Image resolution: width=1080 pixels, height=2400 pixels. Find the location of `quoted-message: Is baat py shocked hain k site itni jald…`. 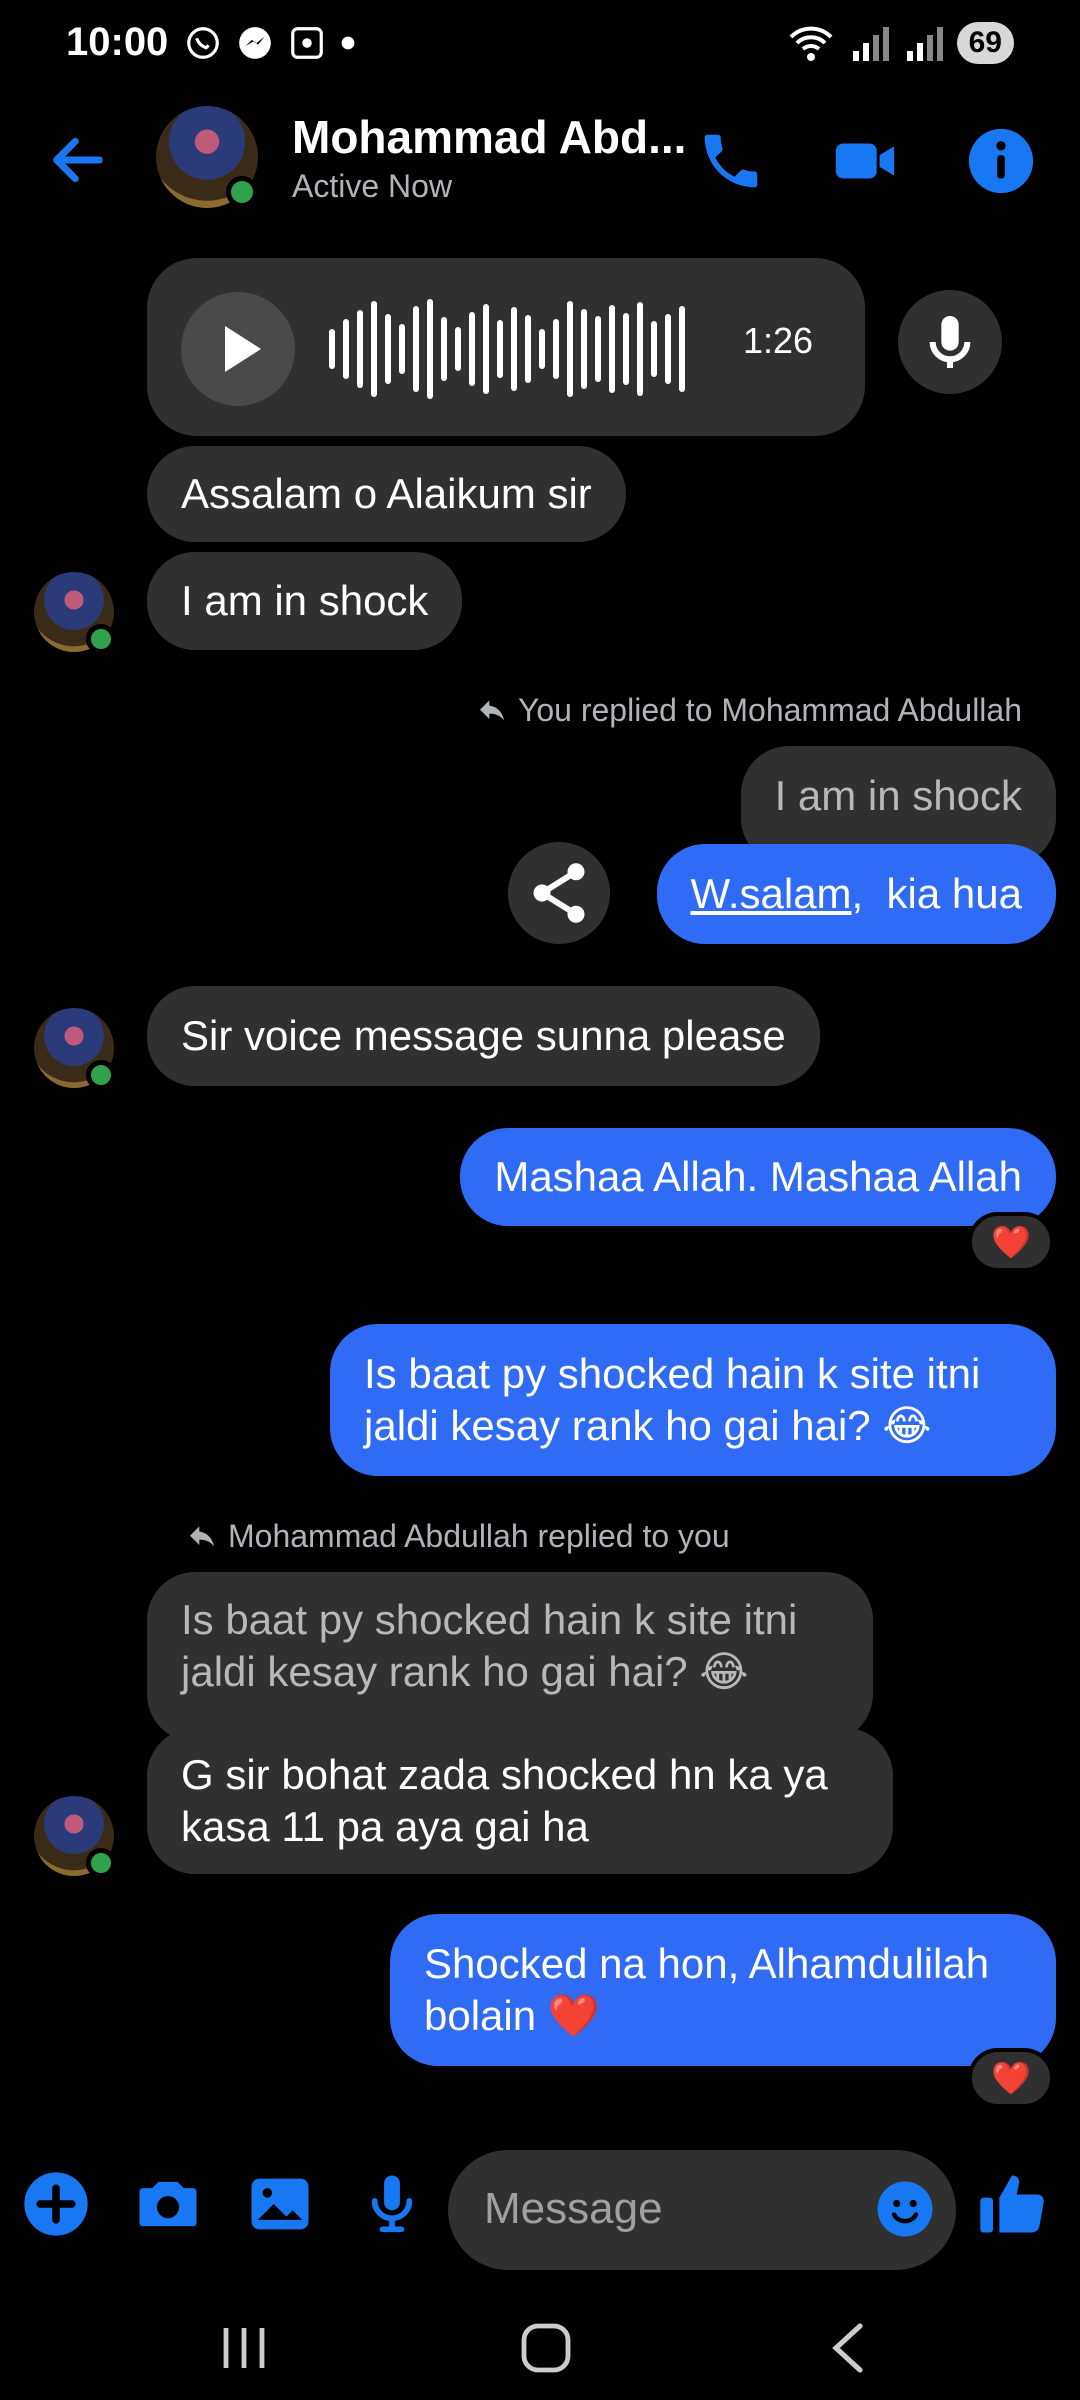

quoted-message: Is baat py shocked hain k site itni jald… is located at coordinates (510, 1657).